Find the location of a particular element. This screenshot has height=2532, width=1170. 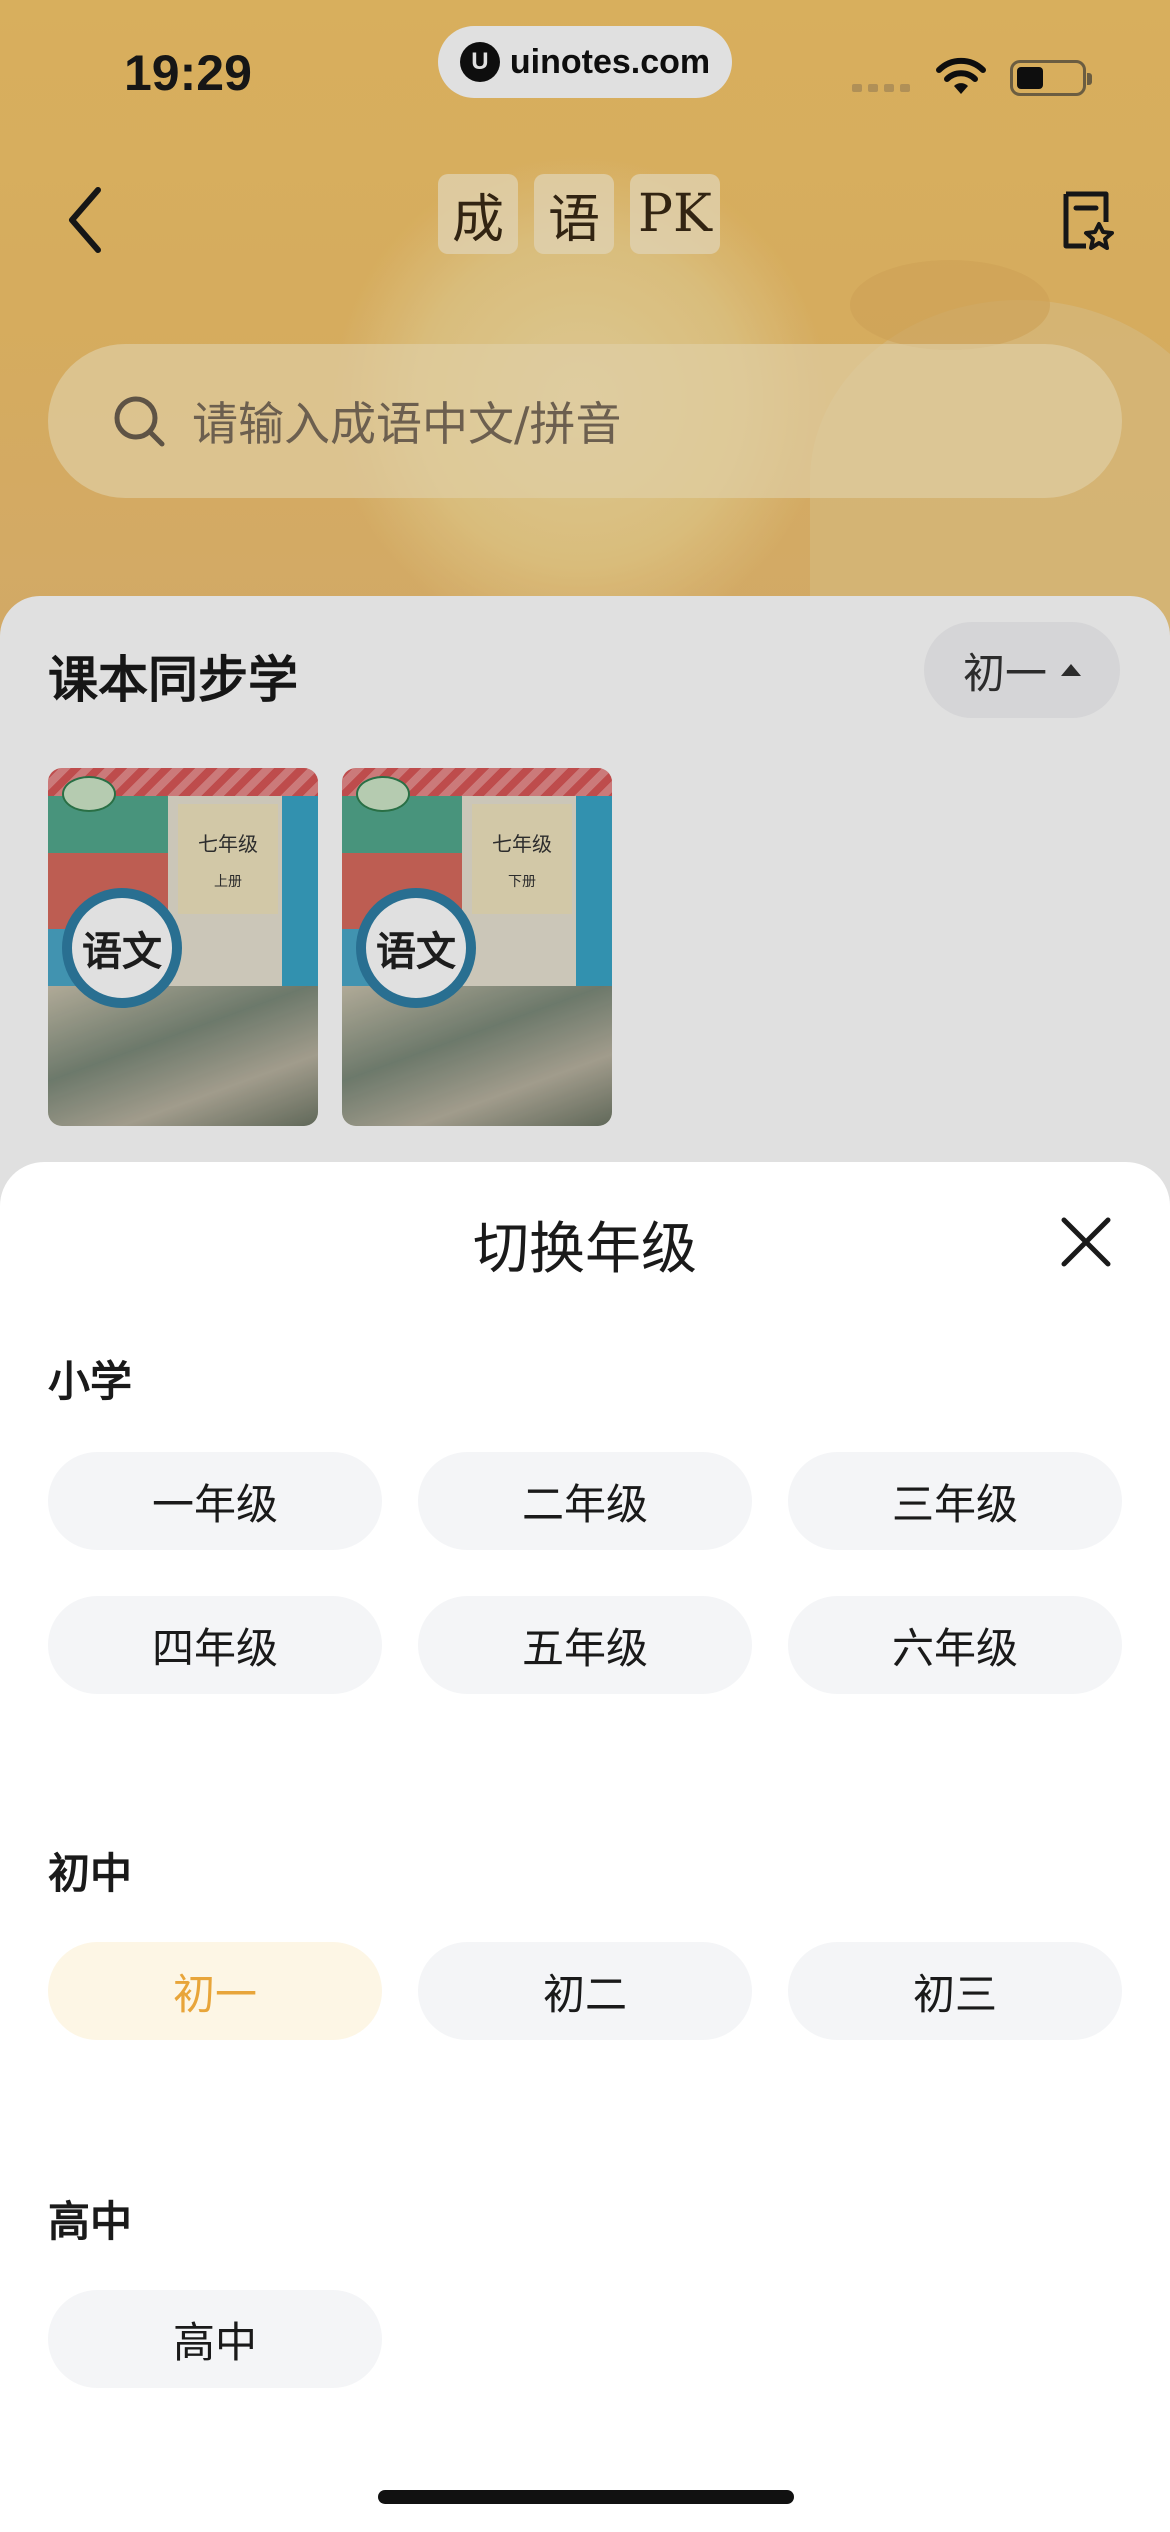

grade-option-selected: 初一 is located at coordinates (215, 1991).